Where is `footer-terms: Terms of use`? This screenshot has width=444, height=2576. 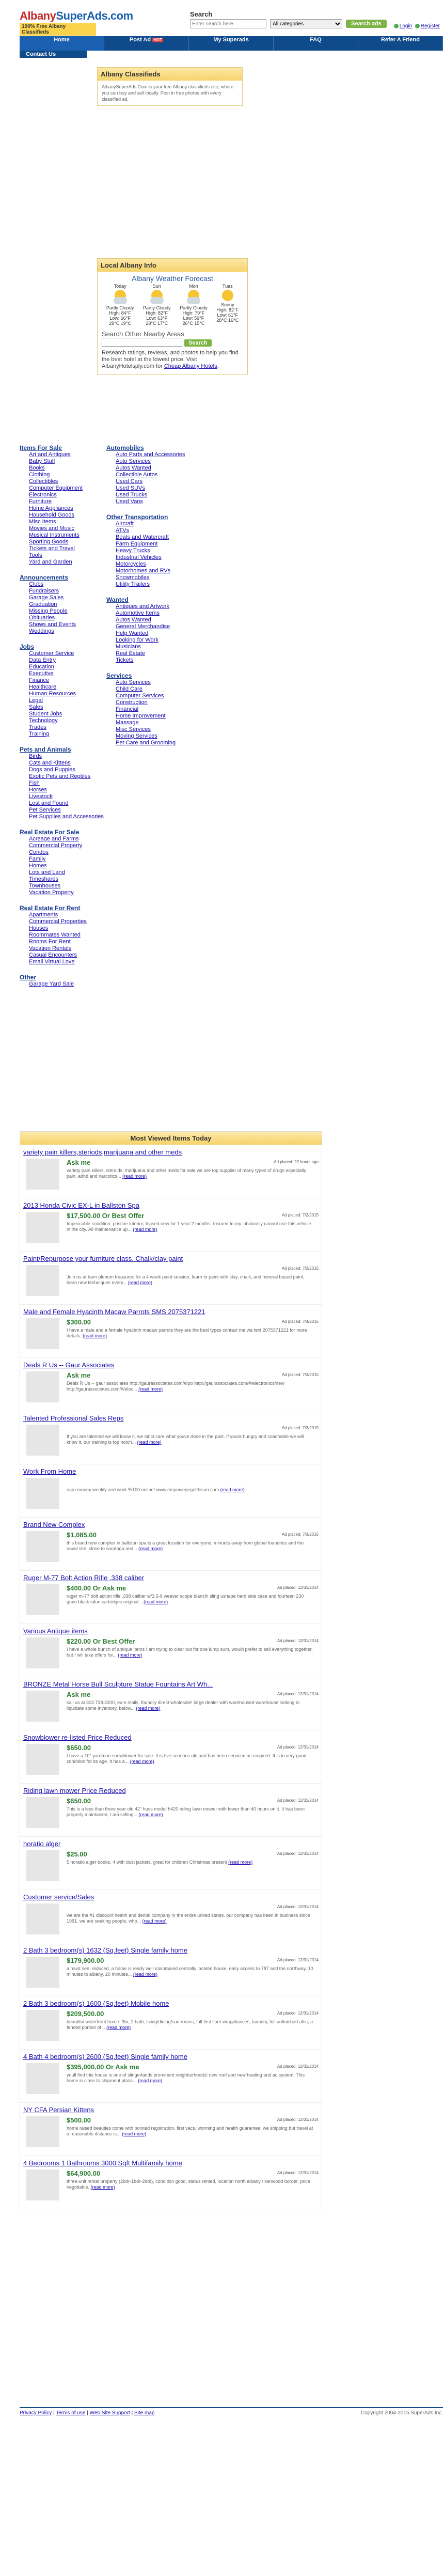
footer-terms: Terms of use is located at coordinates (70, 2413).